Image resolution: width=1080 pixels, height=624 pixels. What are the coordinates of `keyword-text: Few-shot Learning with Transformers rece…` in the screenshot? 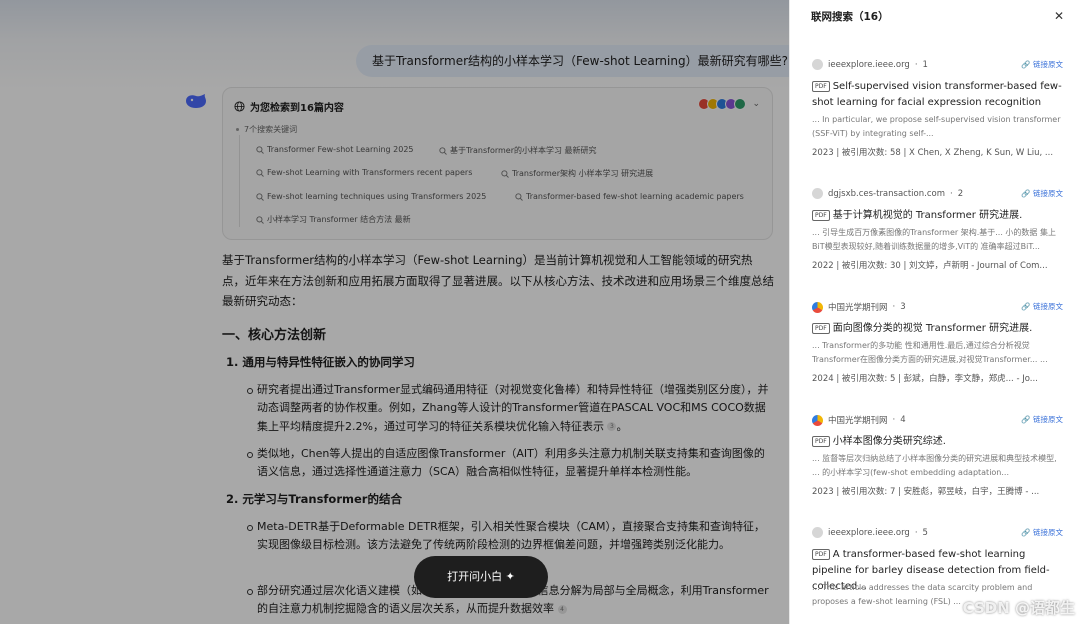 It's located at (370, 172).